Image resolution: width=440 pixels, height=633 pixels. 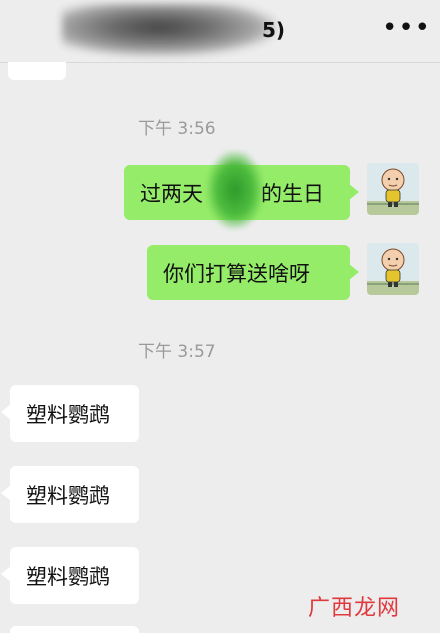 What do you see at coordinates (406, 30) in the screenshot?
I see `more-options-icon: •••` at bounding box center [406, 30].